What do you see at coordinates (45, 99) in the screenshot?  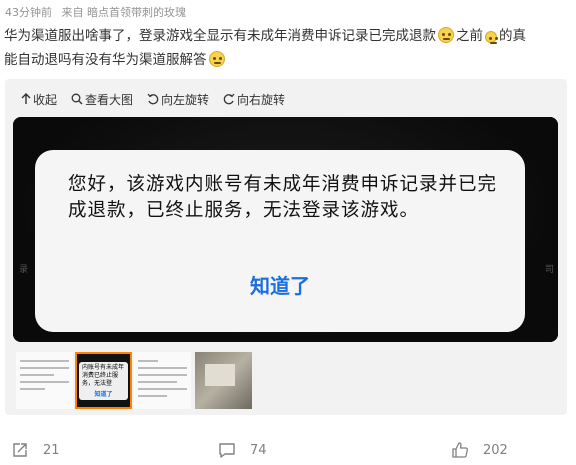 I see `collapse-label: 收起` at bounding box center [45, 99].